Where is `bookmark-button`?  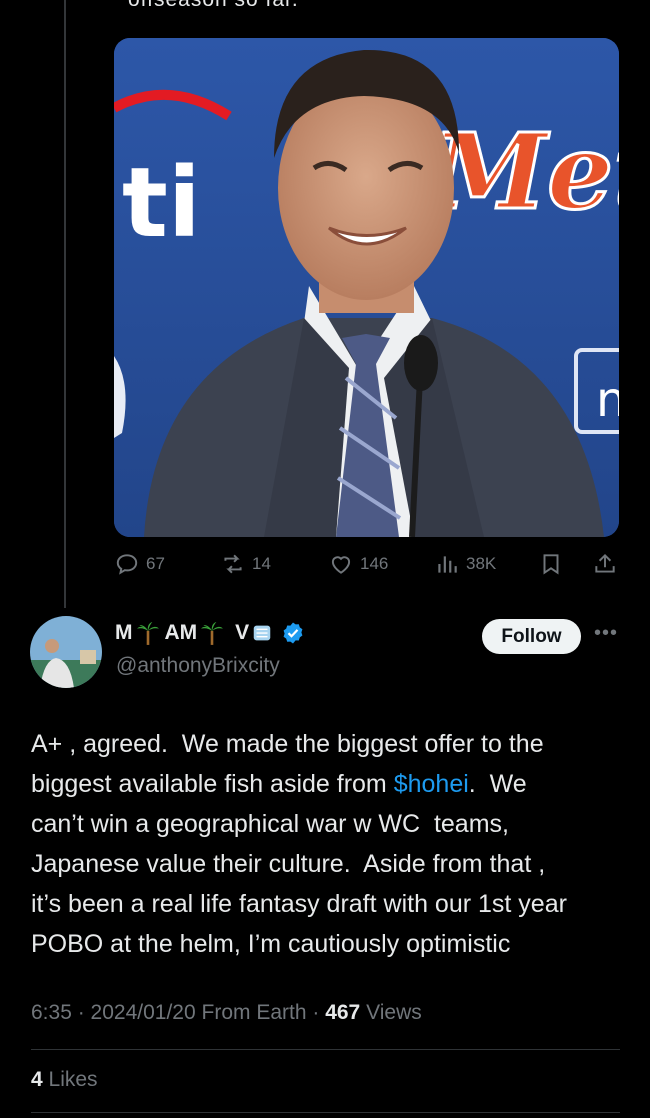
bookmark-button is located at coordinates (551, 564).